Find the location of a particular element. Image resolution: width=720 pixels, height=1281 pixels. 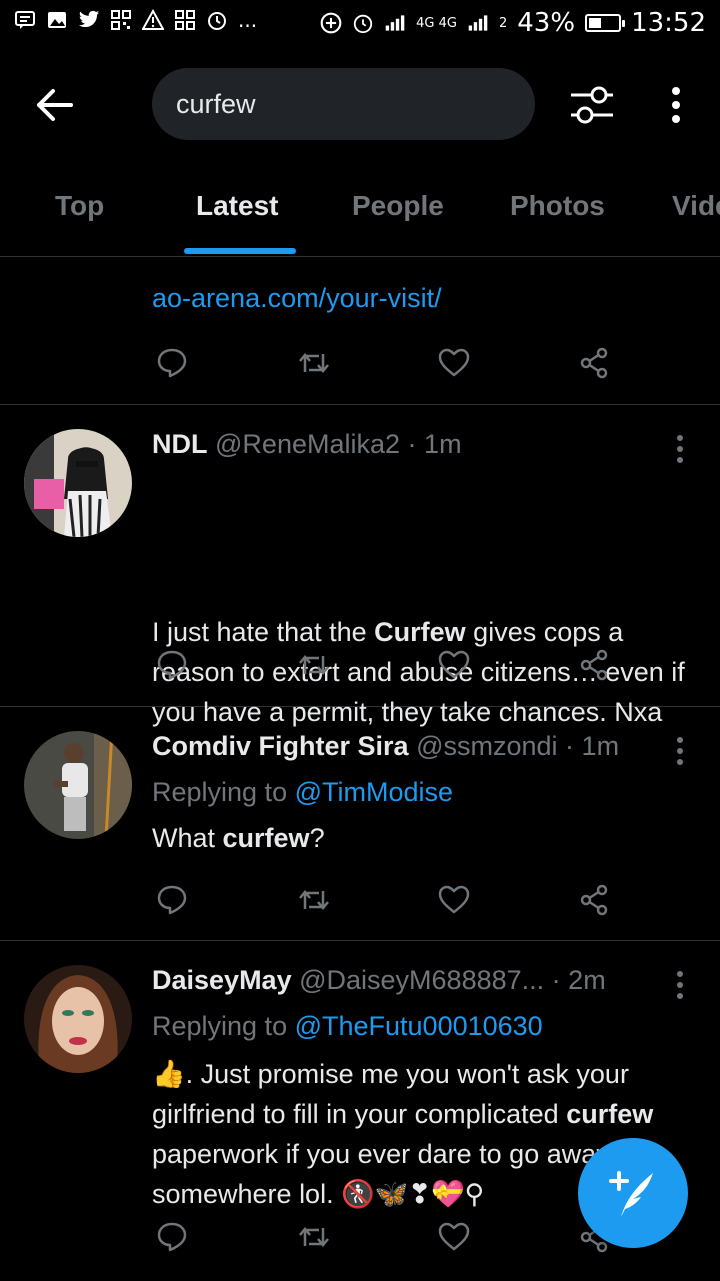

tweet-header: DaiseyMay @DaiseyM688887... · 2m is located at coordinates (421, 980).